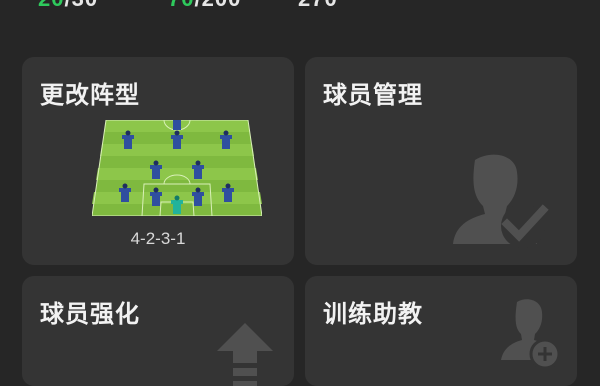 The width and height of the screenshot is (600, 386). What do you see at coordinates (90, 95) in the screenshot?
I see `change-formation-title: 更改阵型` at bounding box center [90, 95].